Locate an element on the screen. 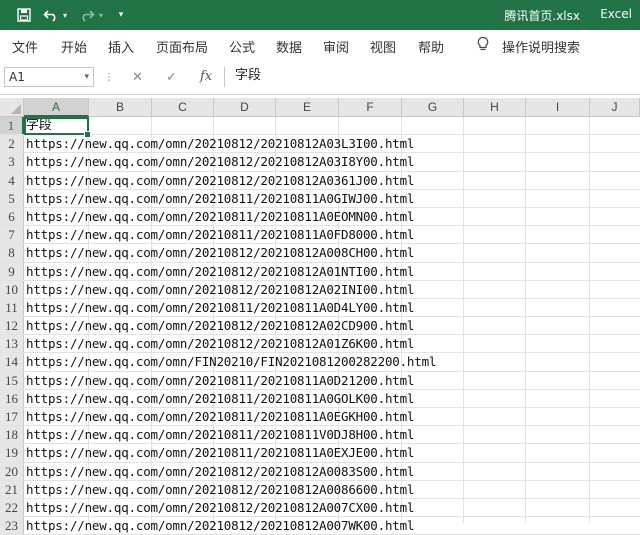 This screenshot has height=535, width=640. formula-bar: A1 ▾ ⋮ ✕ ✓ fx 字段 is located at coordinates (320, 77).